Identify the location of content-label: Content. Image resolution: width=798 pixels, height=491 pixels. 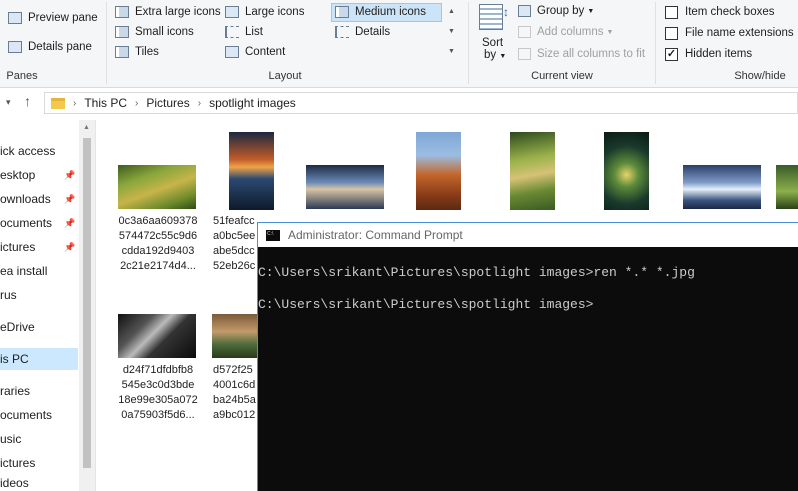
(265, 52).